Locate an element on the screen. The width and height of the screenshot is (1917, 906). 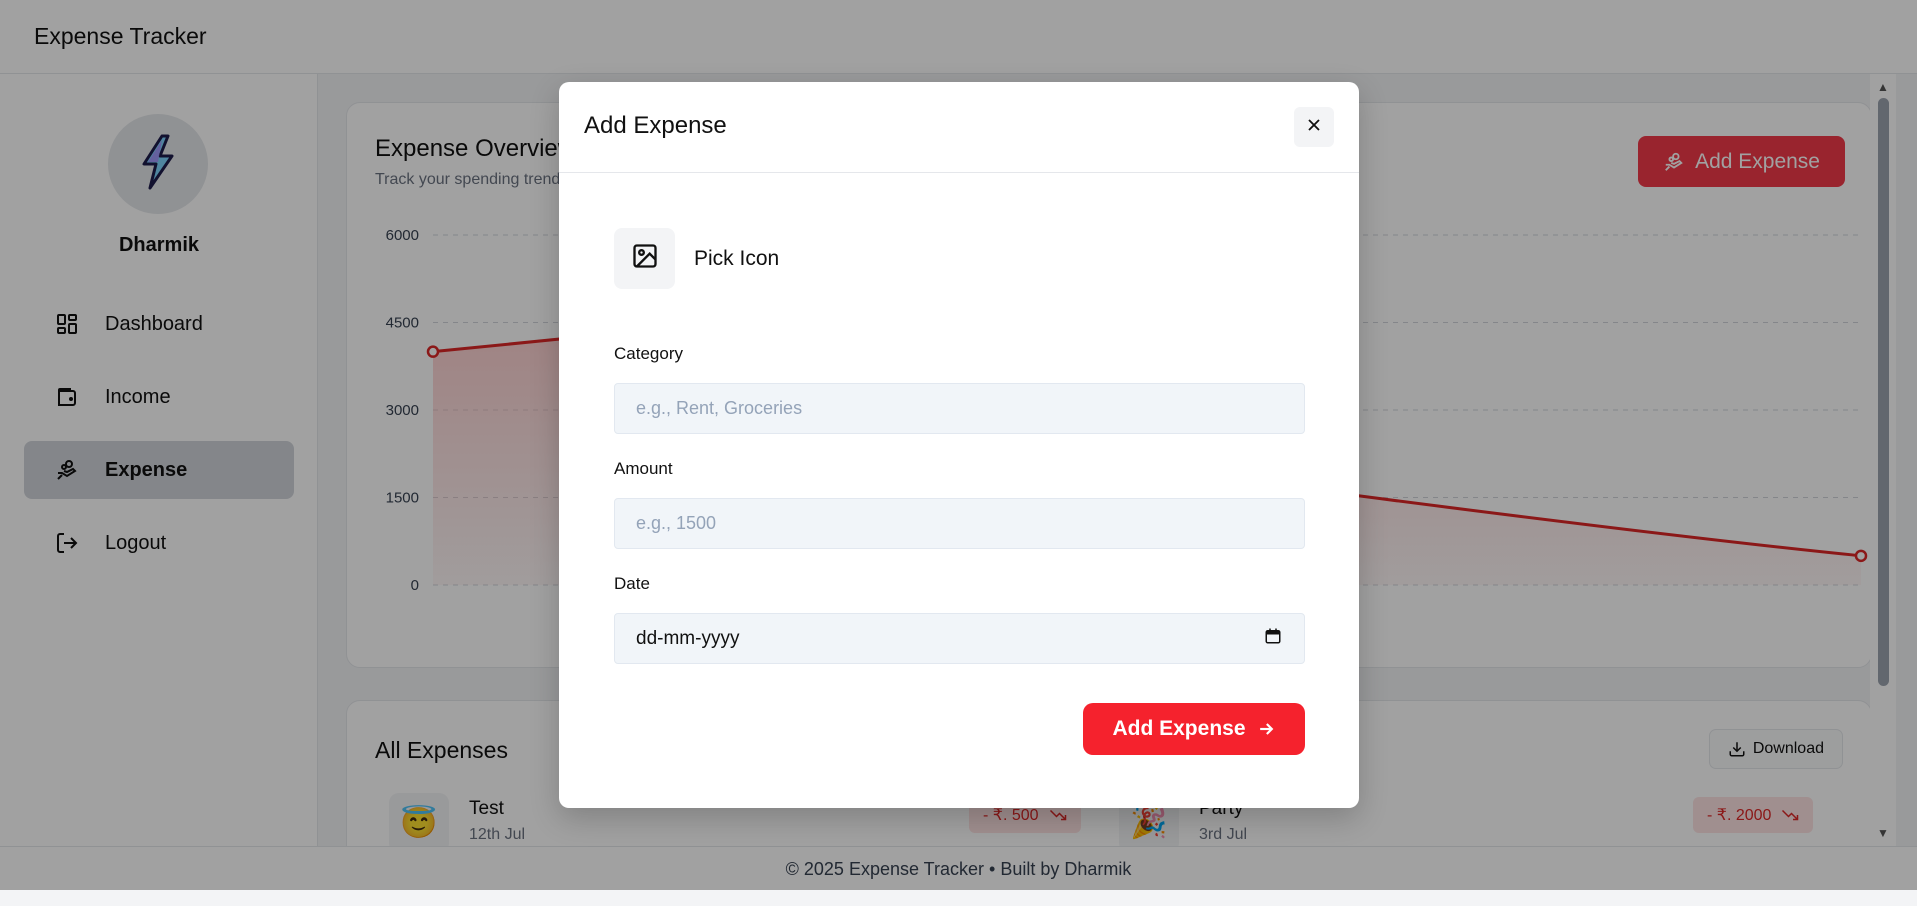
category-label: Category is located at coordinates (648, 353).